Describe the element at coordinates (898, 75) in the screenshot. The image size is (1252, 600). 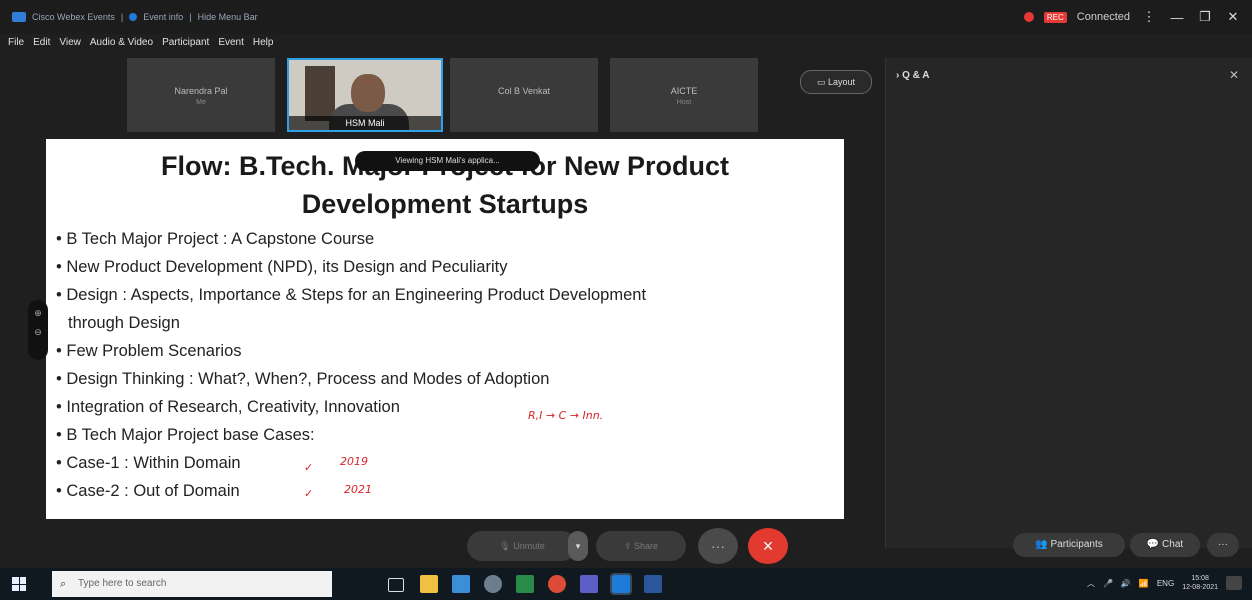
I see `chevron-right-icon: ›` at that location.